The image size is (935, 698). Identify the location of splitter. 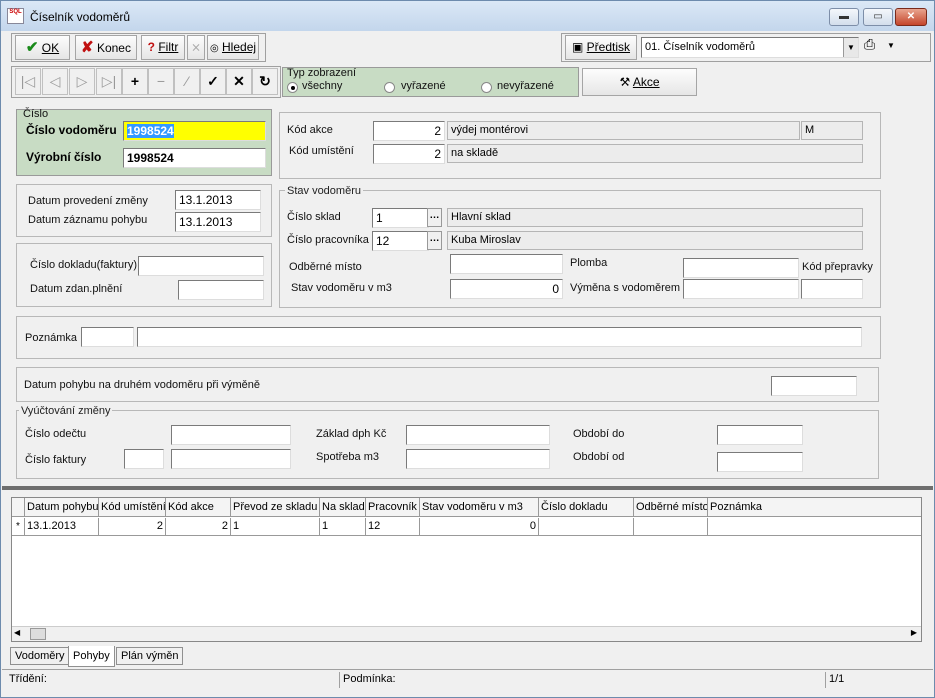
(467, 488).